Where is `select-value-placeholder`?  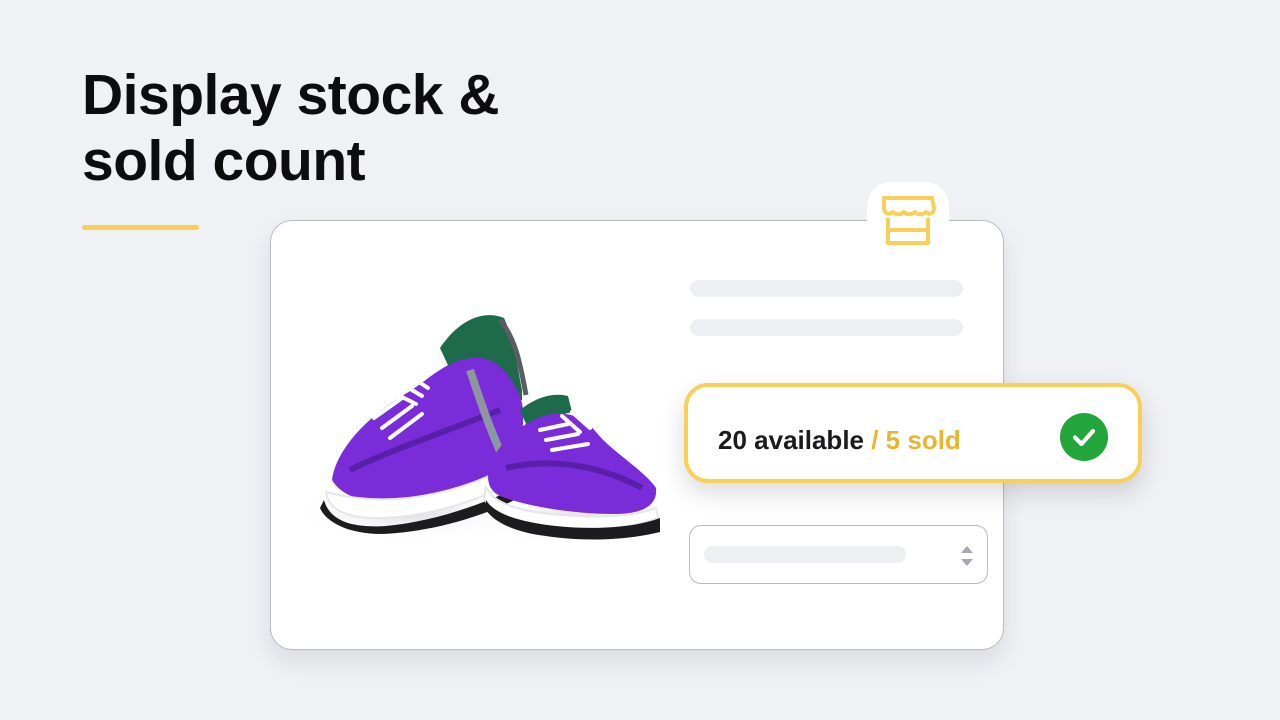 select-value-placeholder is located at coordinates (805, 554).